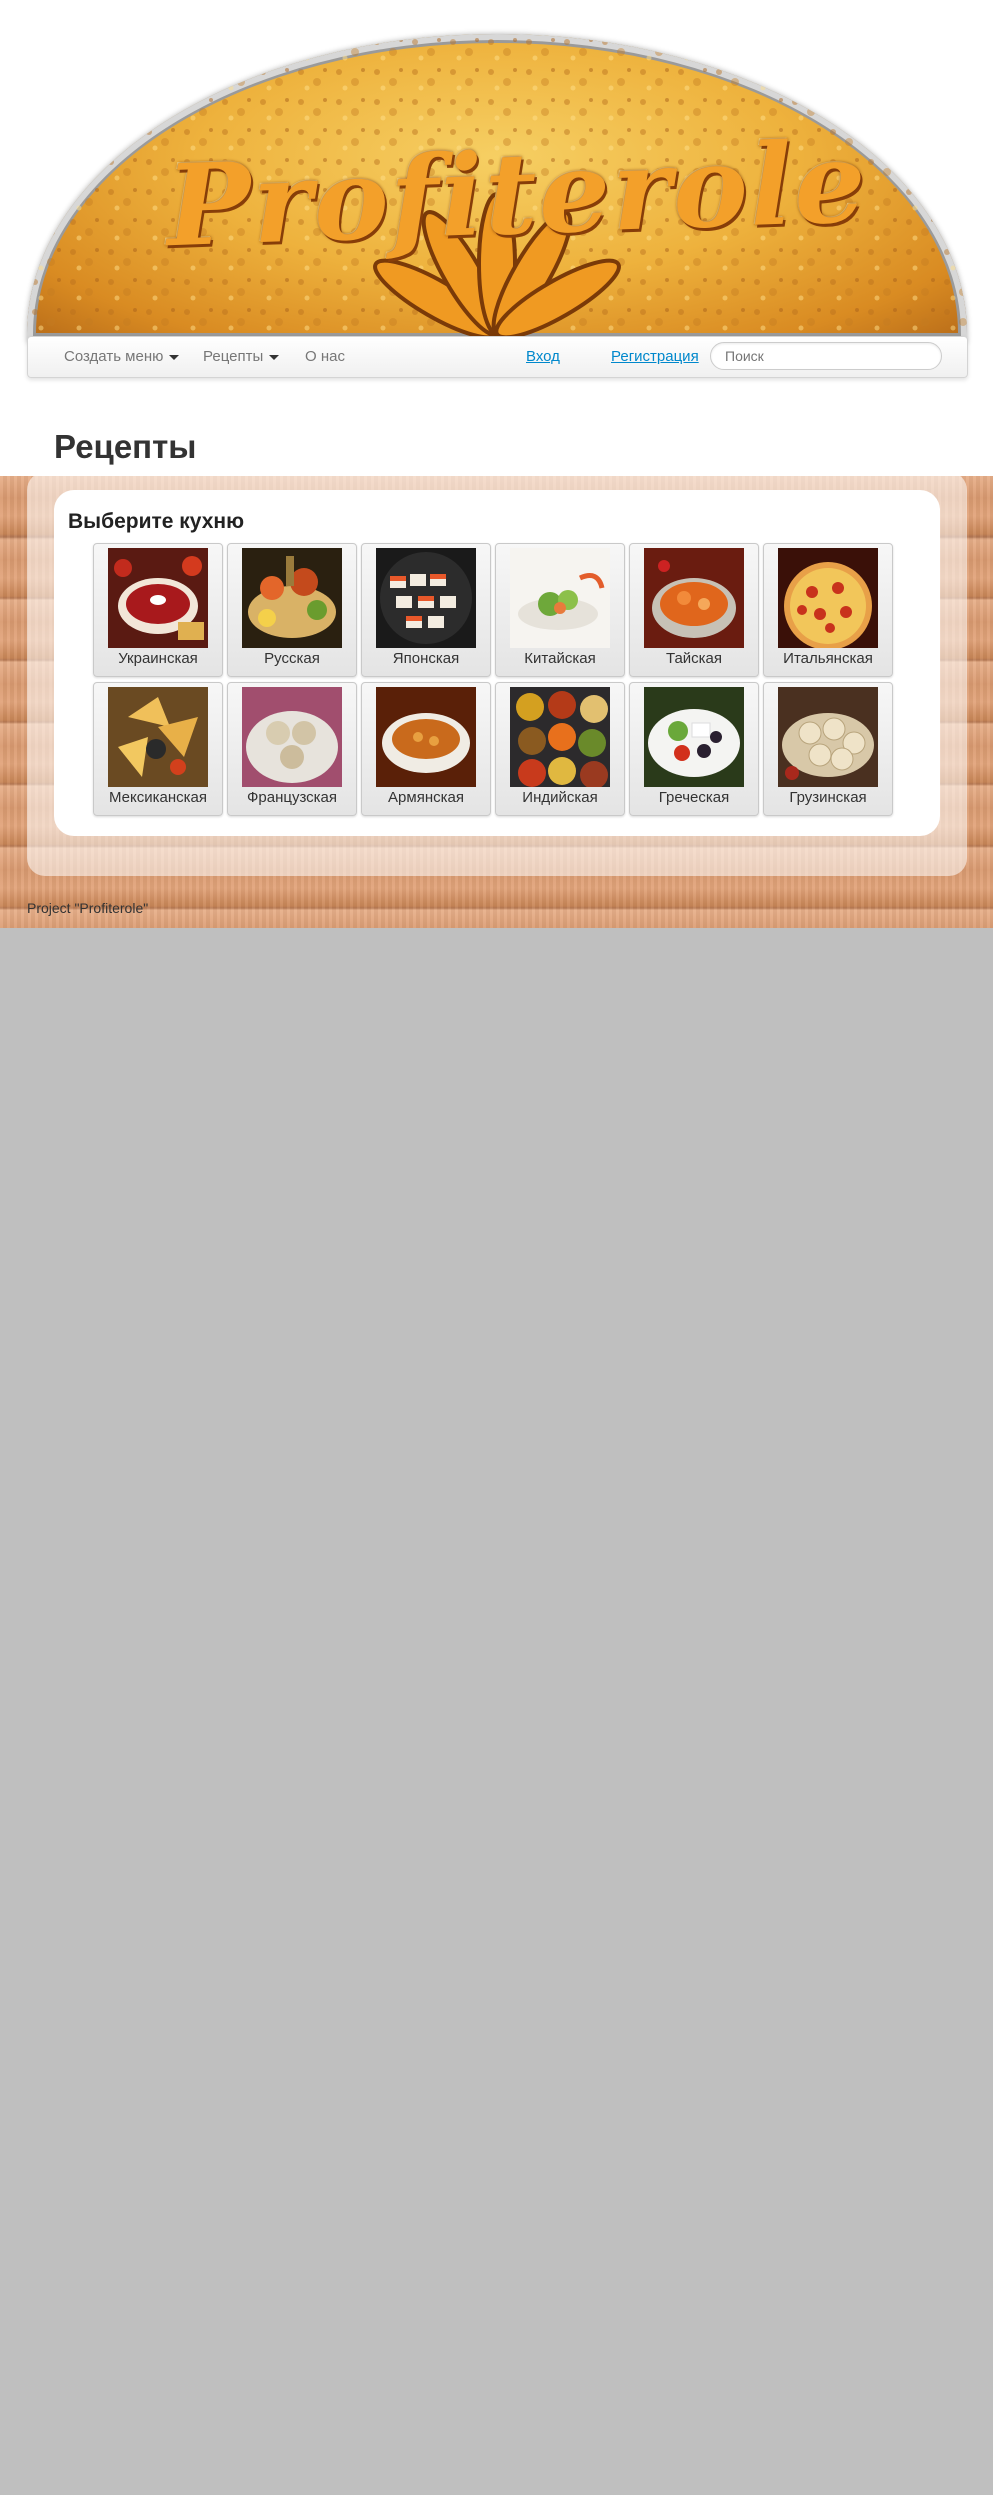 This screenshot has width=993, height=2495. Describe the element at coordinates (560, 598) in the screenshot. I see `chinese-salad-image` at that location.